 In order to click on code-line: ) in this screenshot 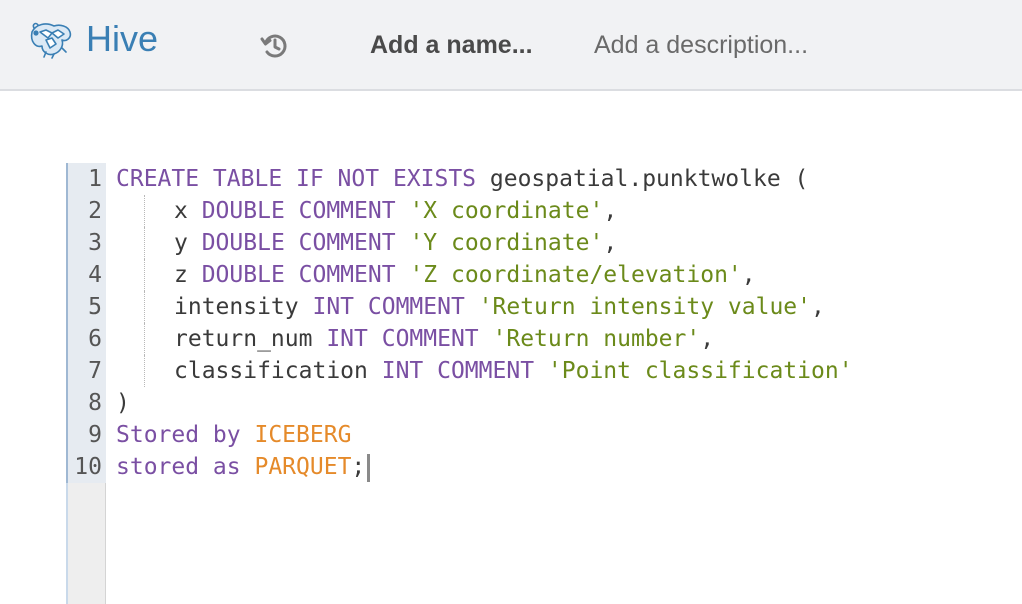, I will do `click(566, 403)`.